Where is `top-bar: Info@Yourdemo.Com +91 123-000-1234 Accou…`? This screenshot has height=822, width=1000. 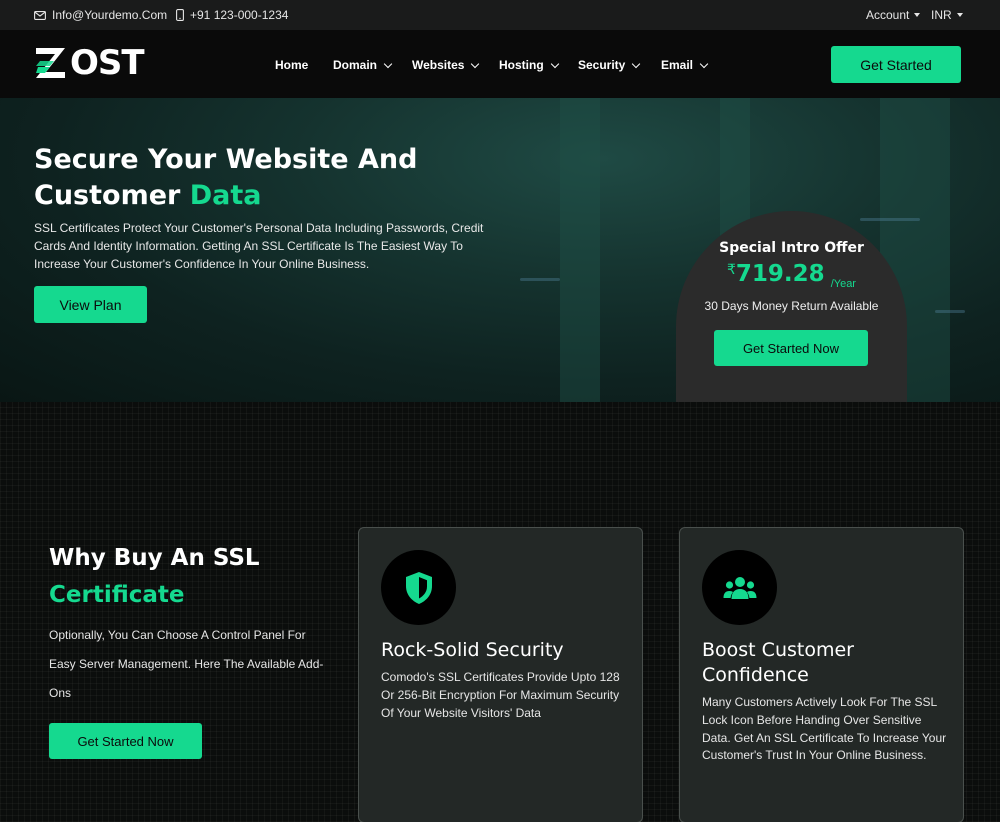
top-bar: Info@Yourdemo.Com +91 123-000-1234 Accou… is located at coordinates (500, 15).